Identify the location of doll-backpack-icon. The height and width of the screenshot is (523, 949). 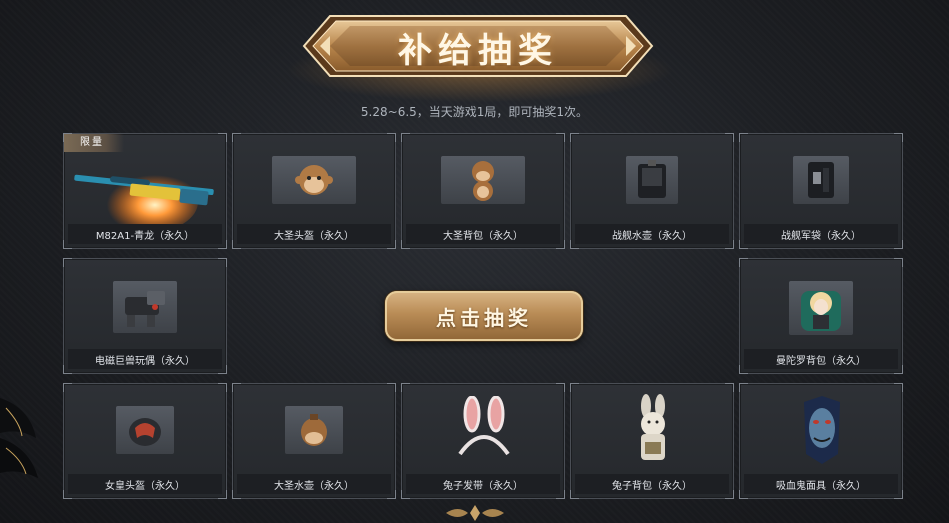
(821, 308).